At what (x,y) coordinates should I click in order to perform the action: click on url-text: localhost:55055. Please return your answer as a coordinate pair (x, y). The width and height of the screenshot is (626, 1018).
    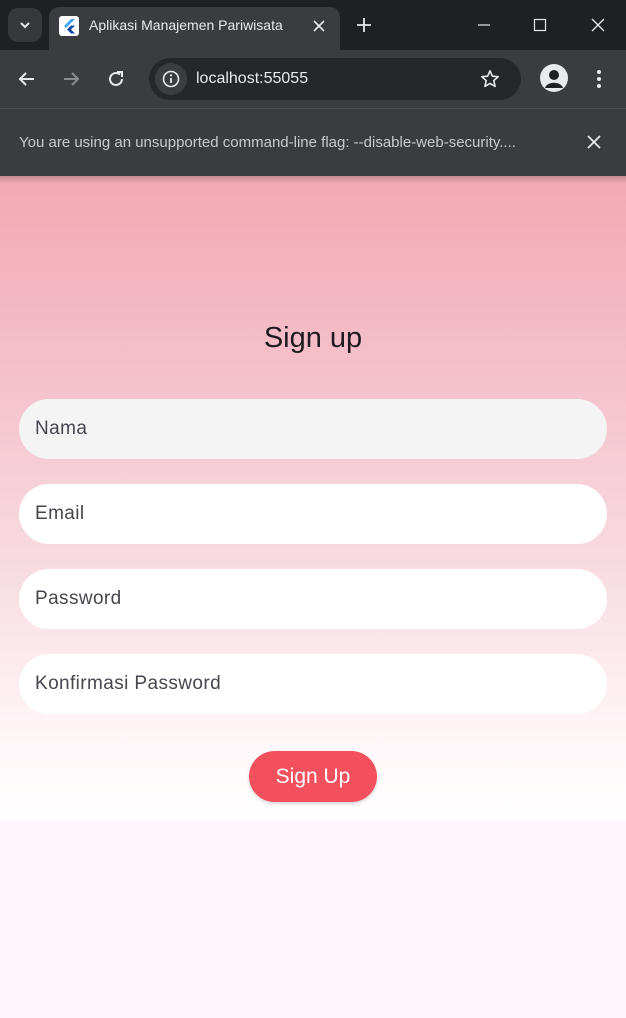
    Looking at the image, I should click on (252, 78).